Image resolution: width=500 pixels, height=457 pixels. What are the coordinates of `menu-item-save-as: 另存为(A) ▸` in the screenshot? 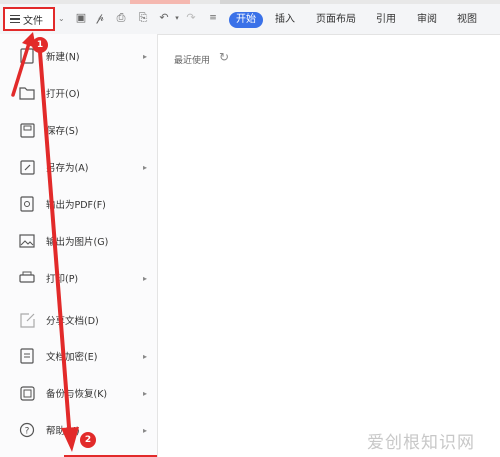 It's located at (78, 167).